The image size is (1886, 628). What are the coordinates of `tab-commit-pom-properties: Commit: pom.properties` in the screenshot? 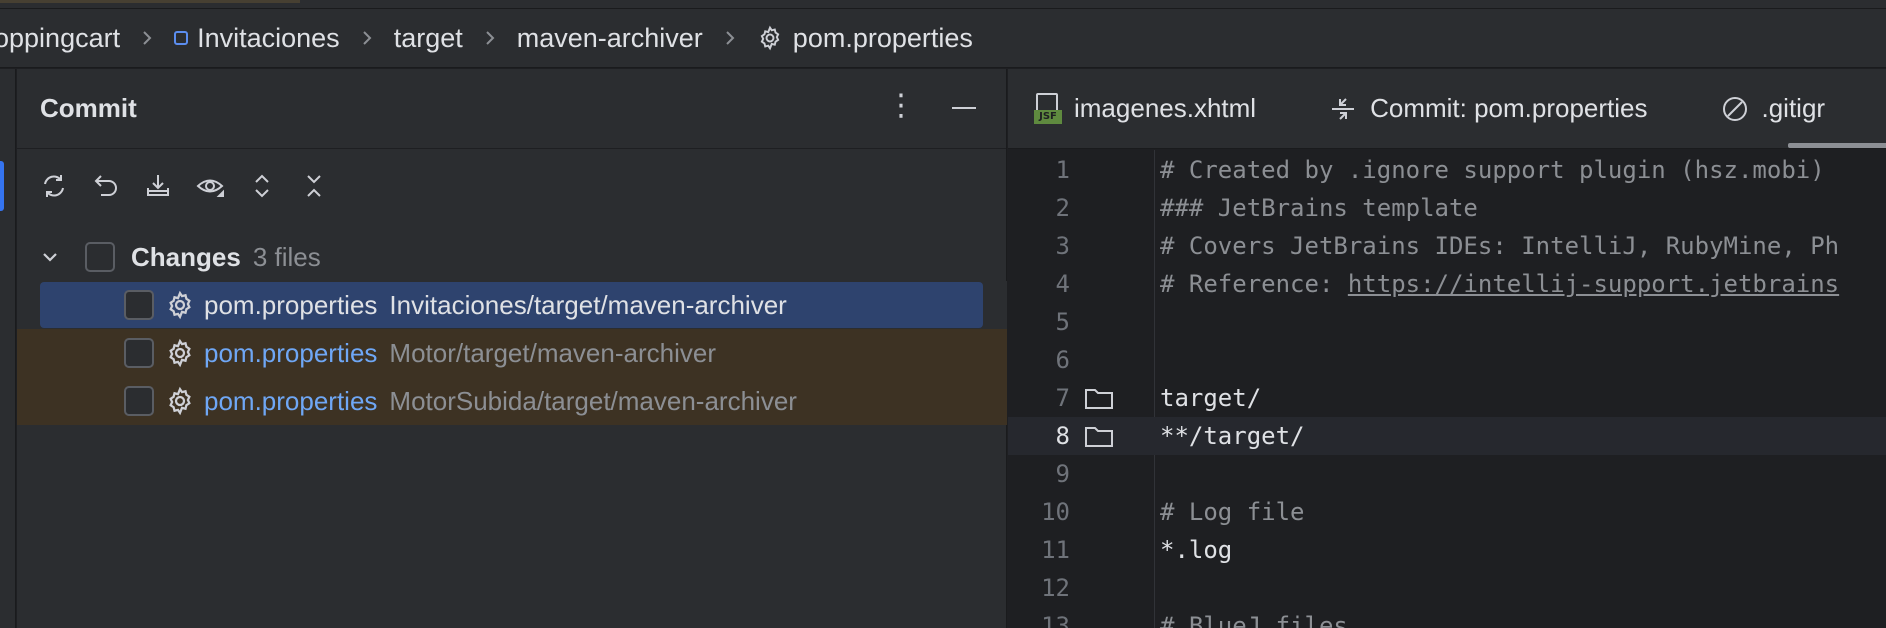 It's located at (1488, 108).